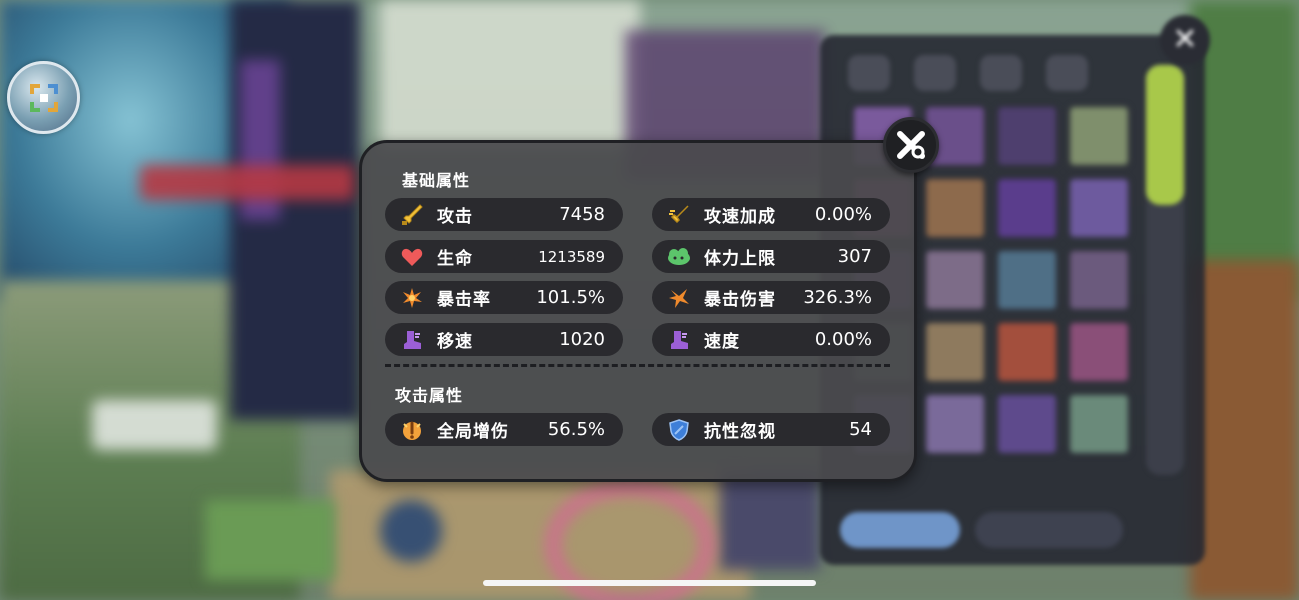  Describe the element at coordinates (504, 339) in the screenshot. I see `stat-row-move-speed: 移速 1020` at that location.